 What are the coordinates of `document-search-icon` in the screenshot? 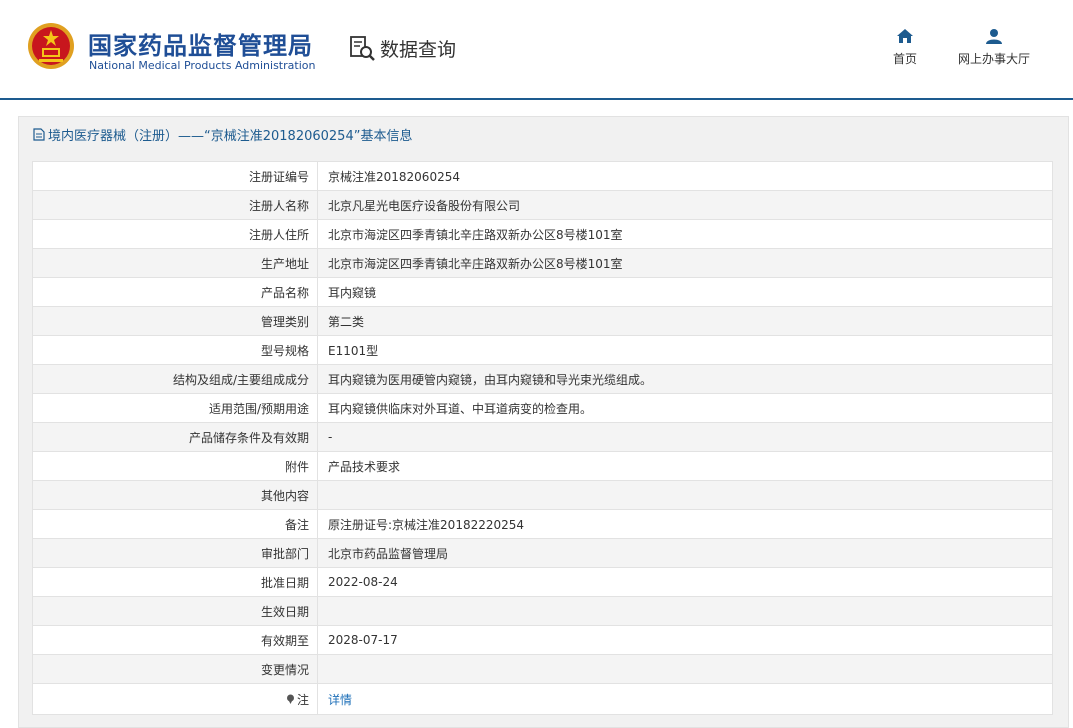 It's located at (362, 48).